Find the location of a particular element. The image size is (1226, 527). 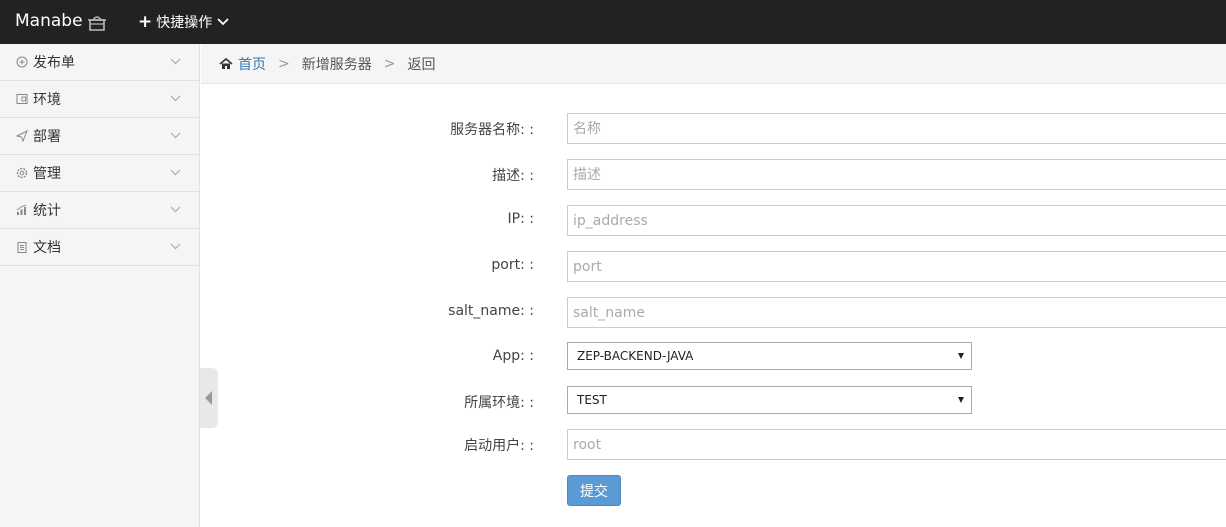

sidebar-item-label: 统计 is located at coordinates (47, 211).